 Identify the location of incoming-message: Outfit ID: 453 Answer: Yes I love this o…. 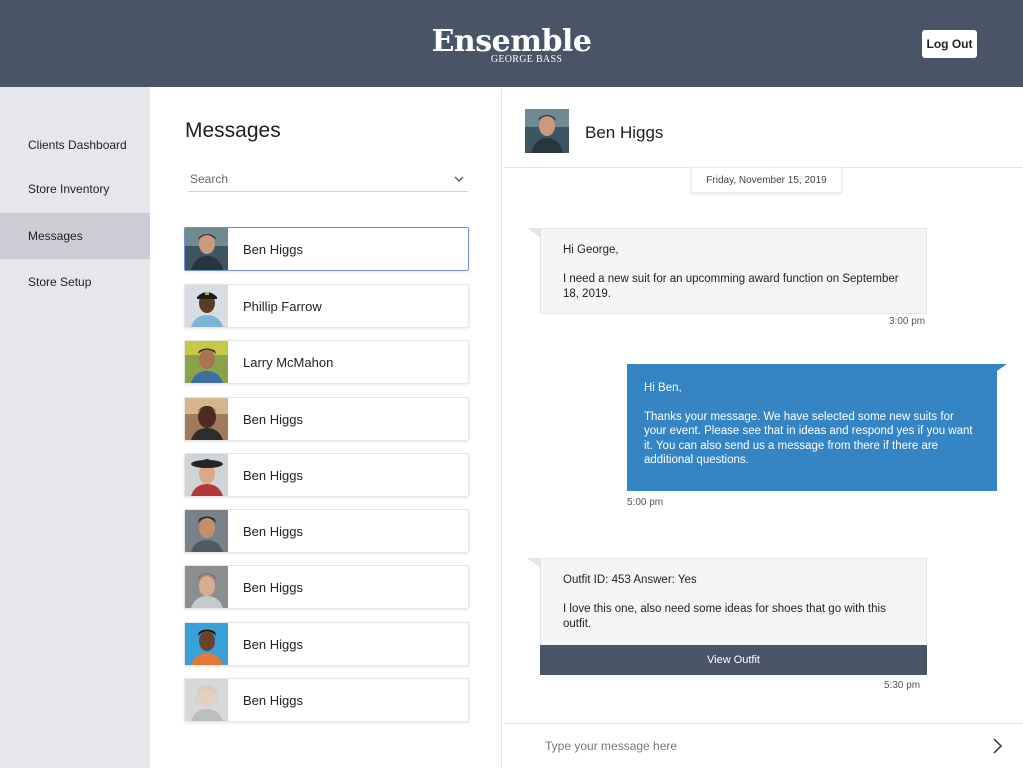
(727, 602).